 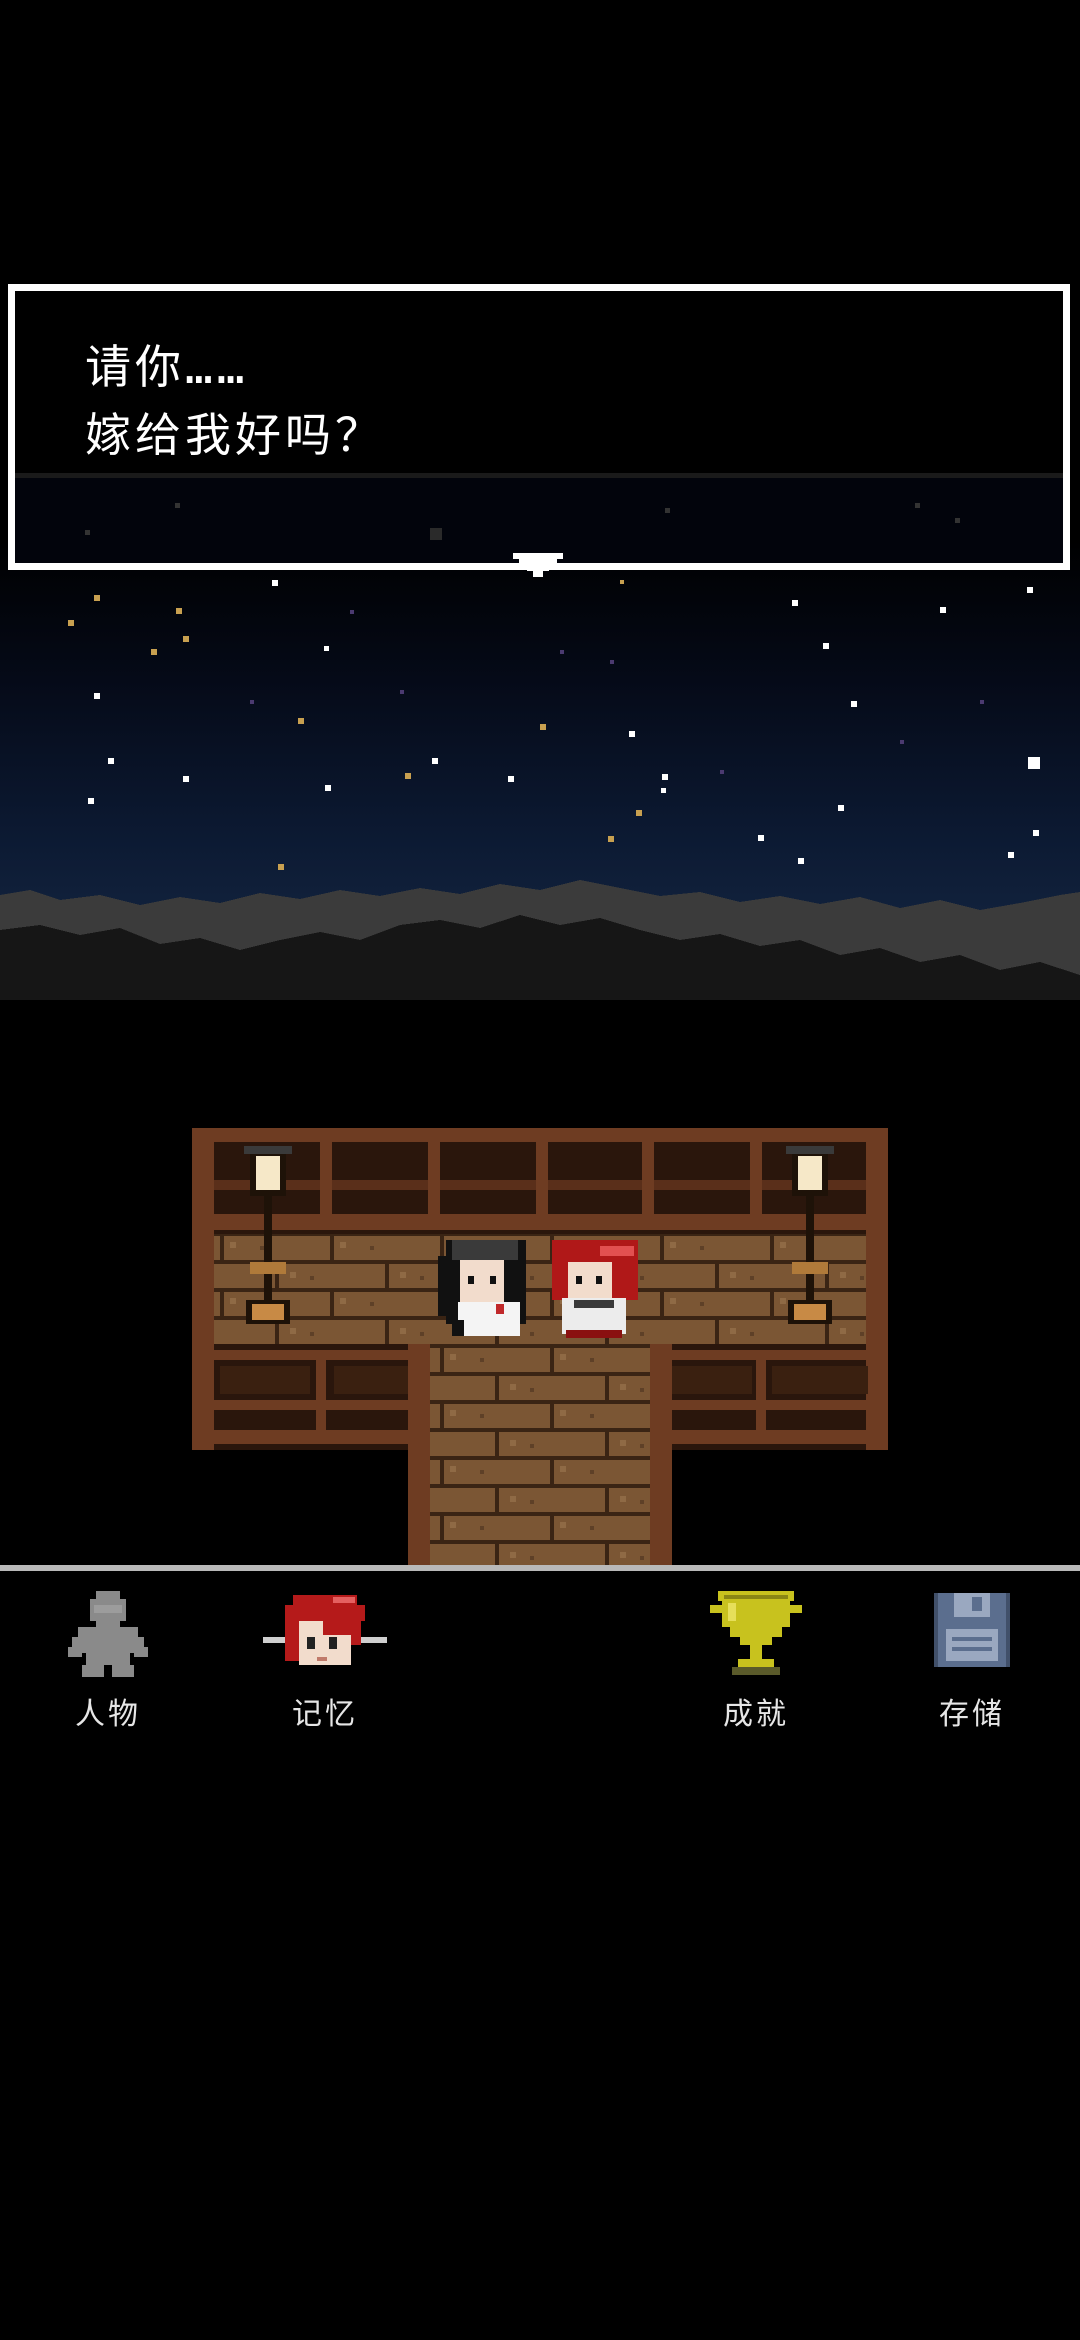 What do you see at coordinates (972, 1636) in the screenshot?
I see `floppy-disk-icon` at bounding box center [972, 1636].